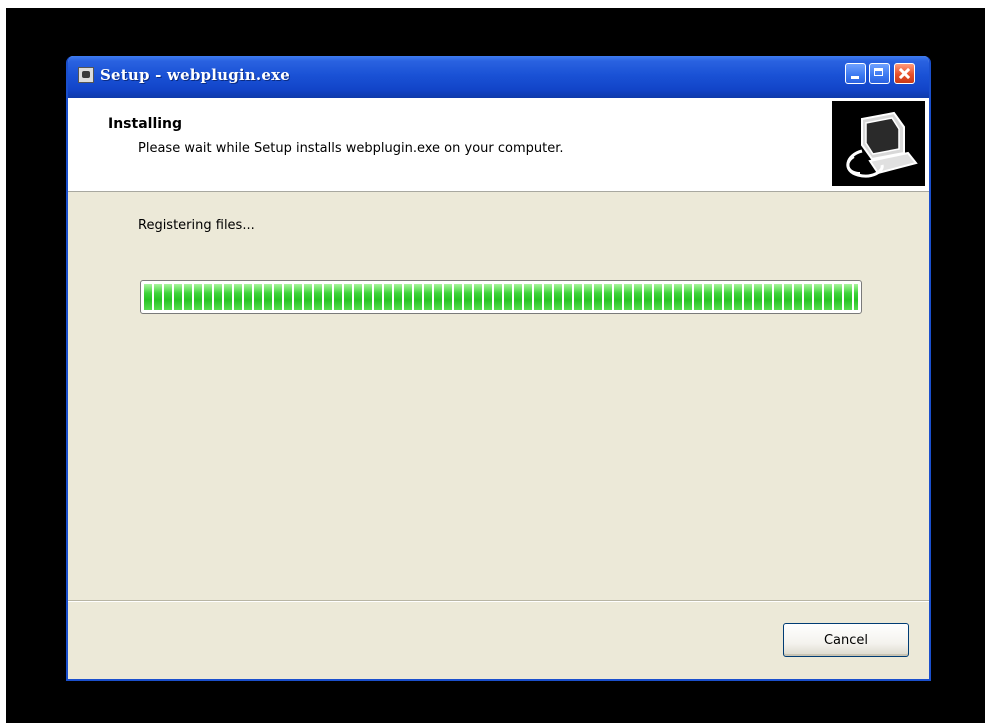 This screenshot has height=723, width=985. I want to click on footer-divider, so click(498, 601).